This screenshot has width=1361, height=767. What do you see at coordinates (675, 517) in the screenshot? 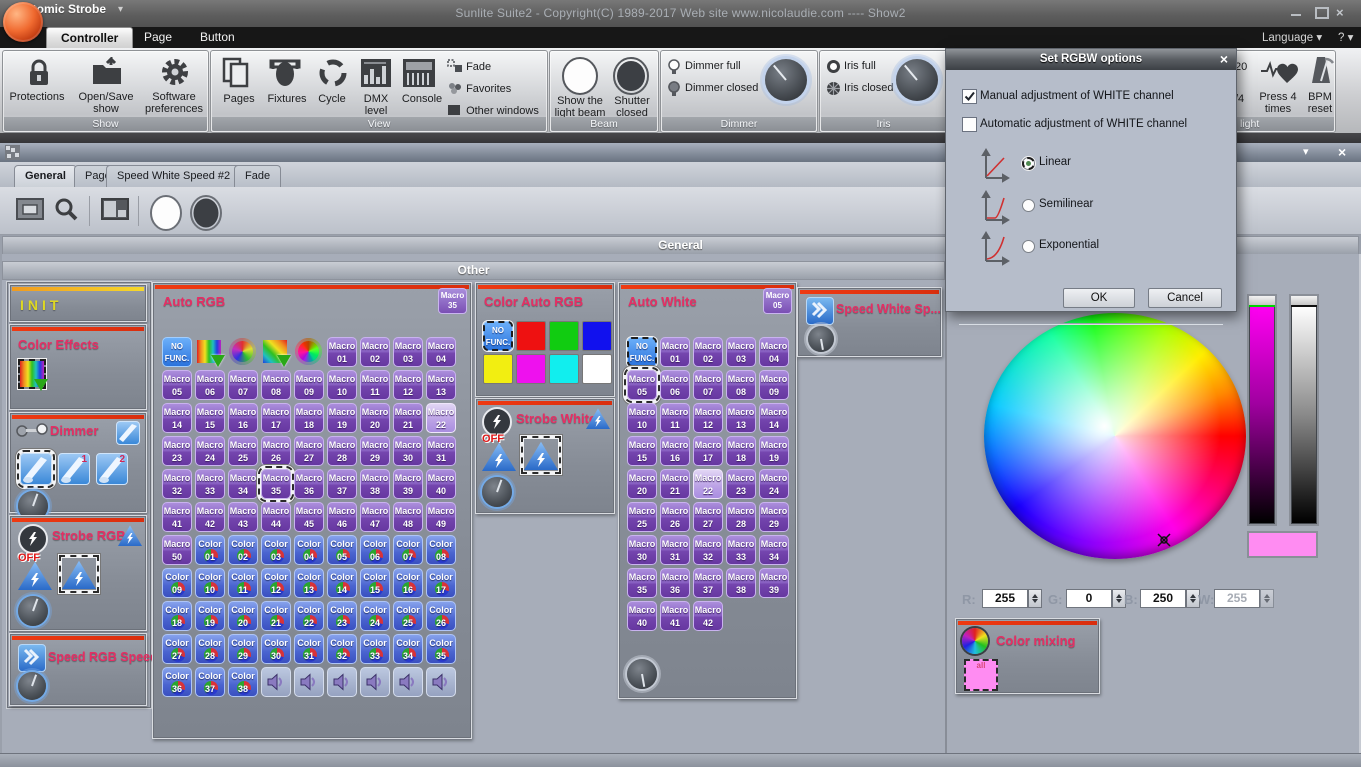
I see `auto-white-macro-button-26: Macro 26` at bounding box center [675, 517].